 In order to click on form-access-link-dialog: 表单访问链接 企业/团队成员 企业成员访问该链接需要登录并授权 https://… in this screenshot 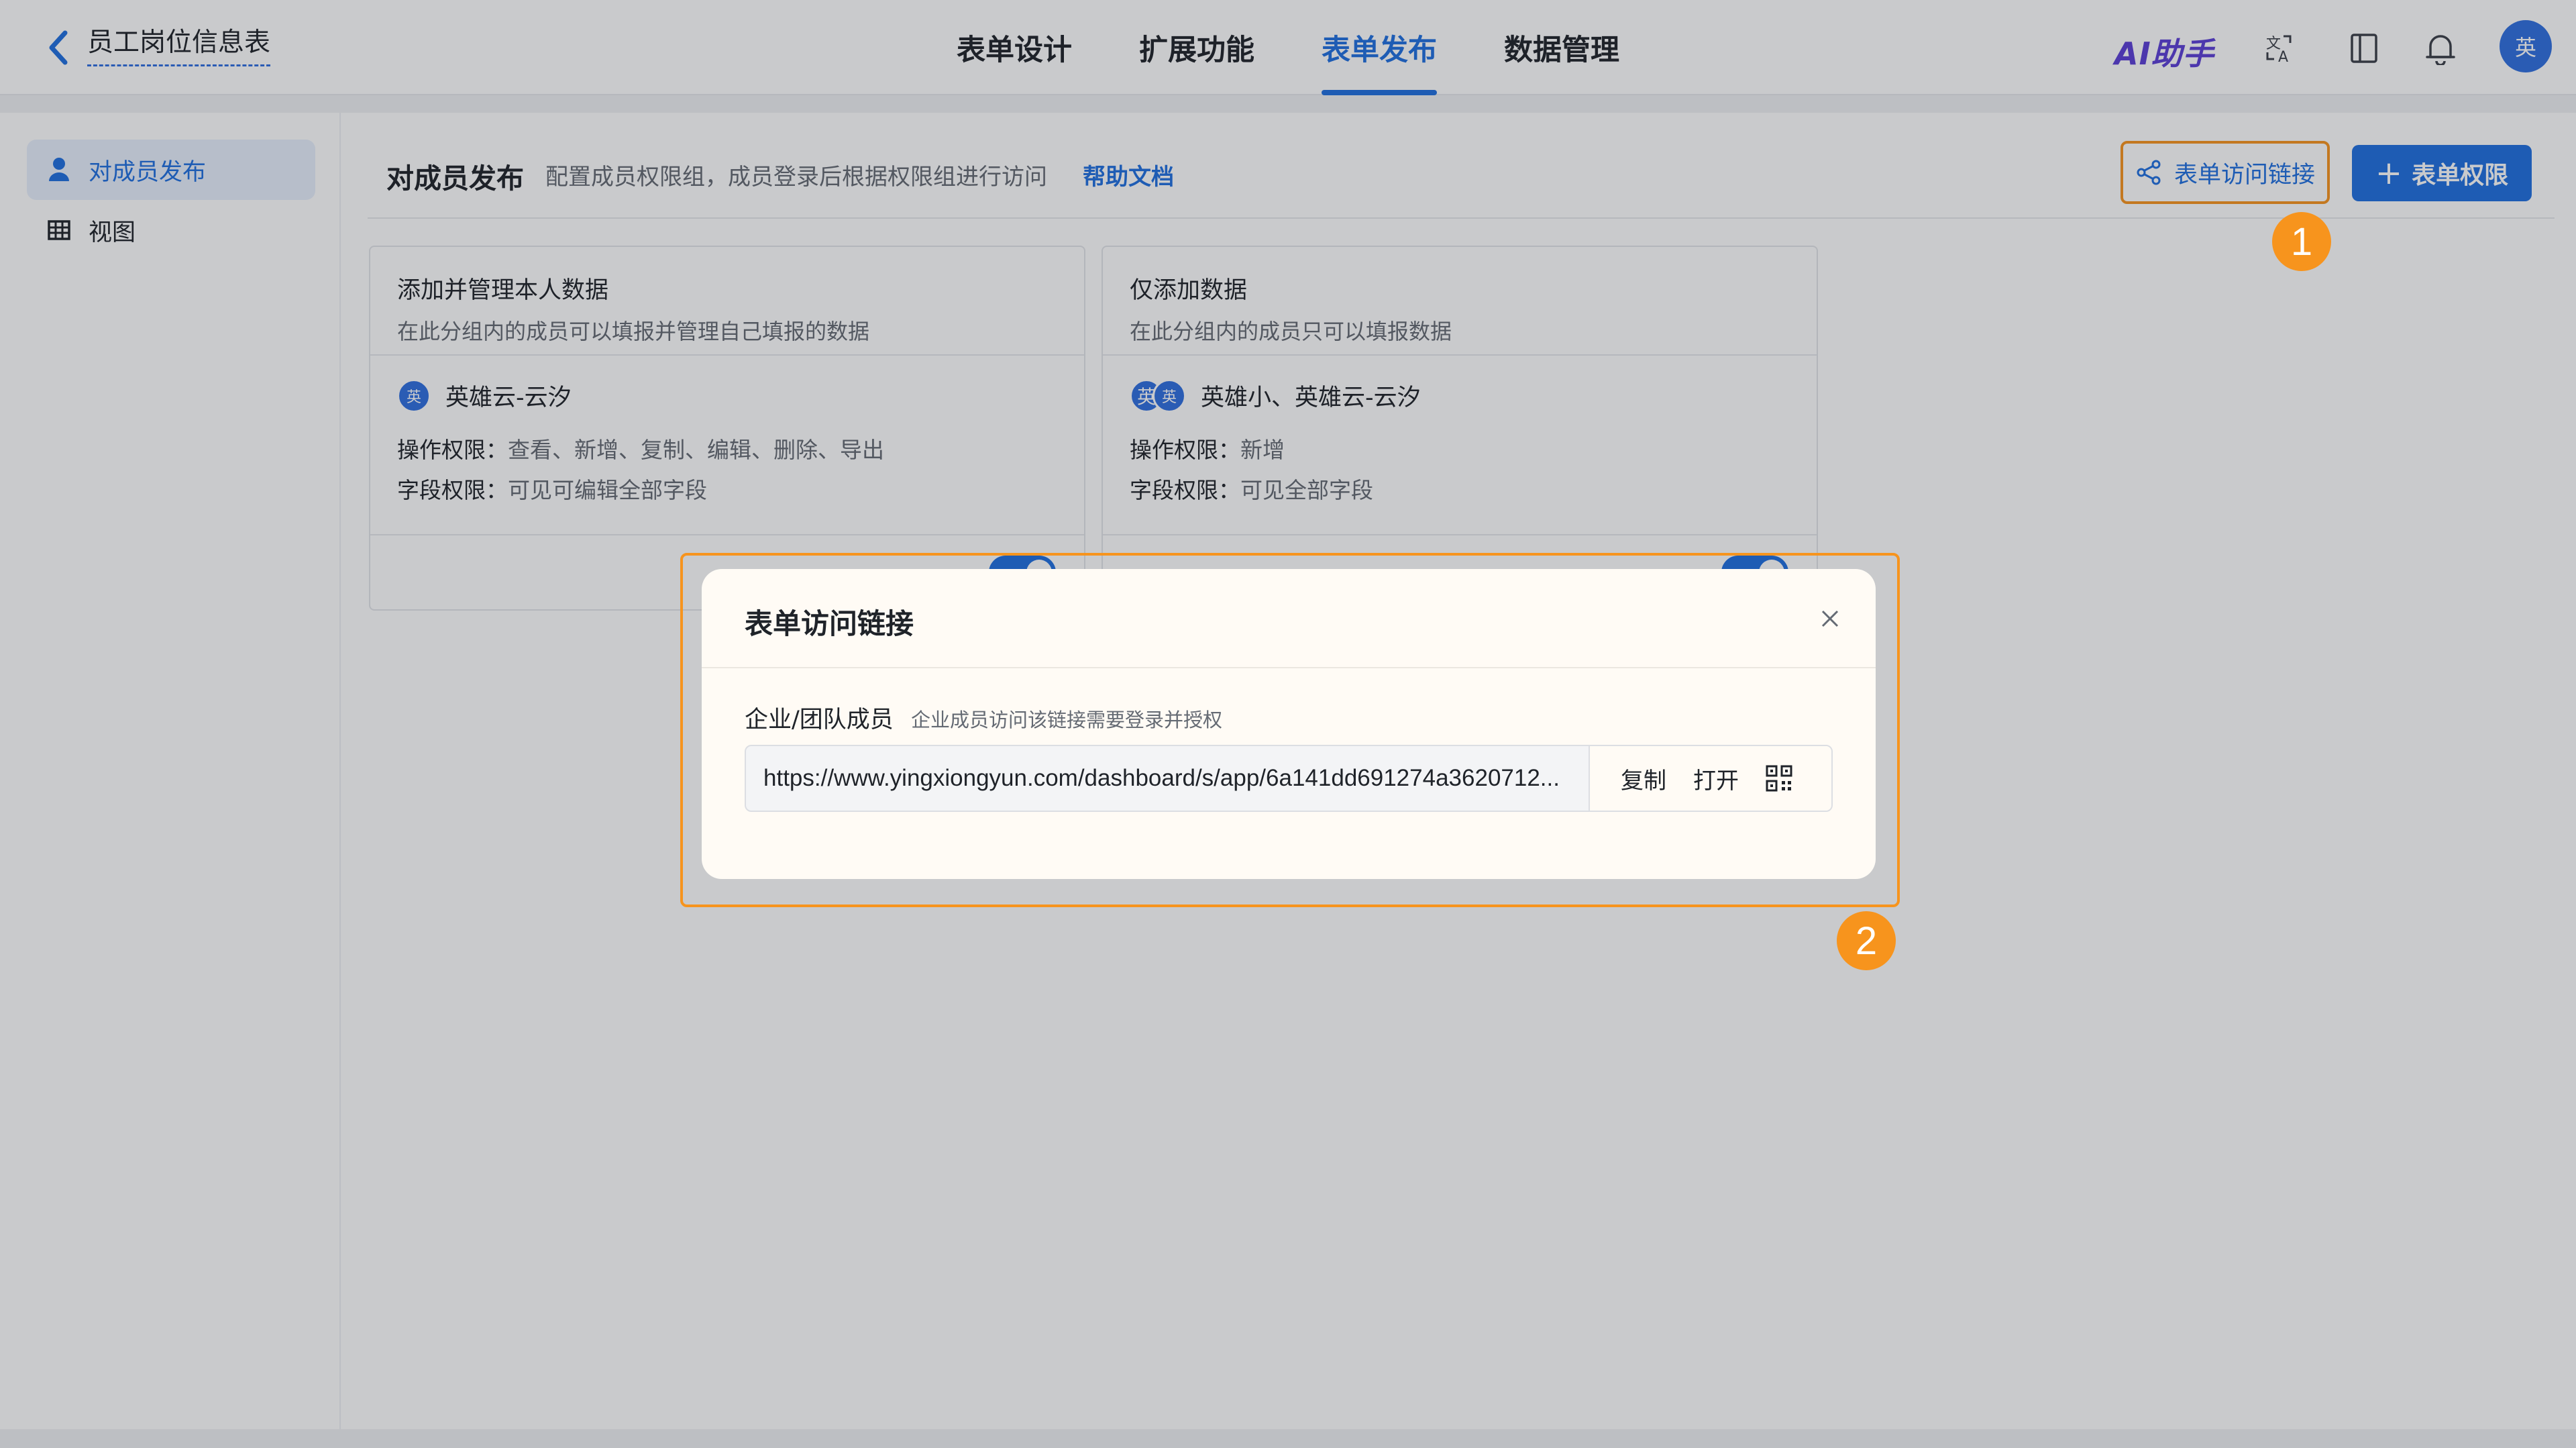, I will do `click(1289, 724)`.